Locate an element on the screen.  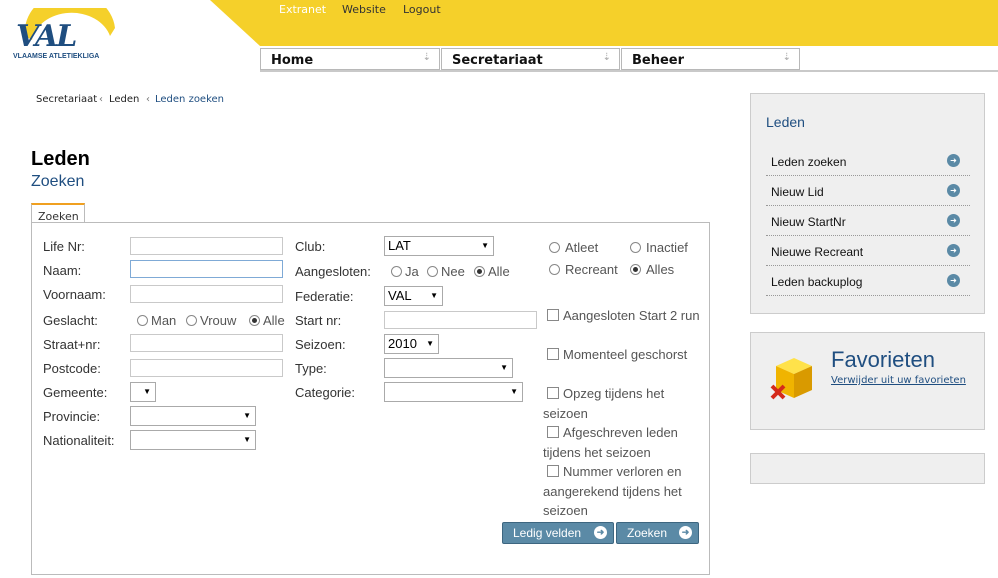
categorie-label: Categorie: is located at coordinates (325, 392).